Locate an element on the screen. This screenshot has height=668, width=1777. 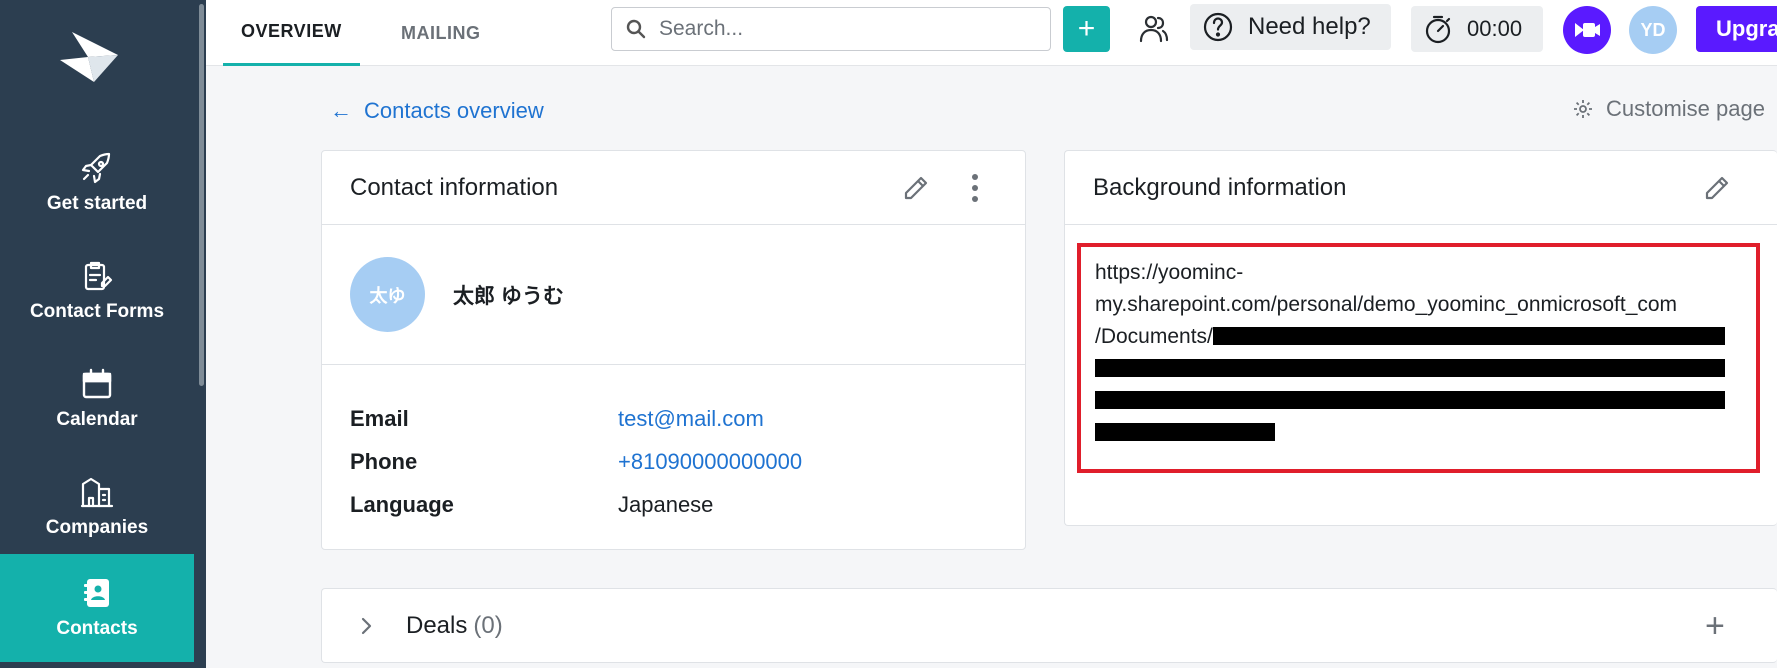
back-to-contacts-link: ← Contacts overview is located at coordinates (437, 111).